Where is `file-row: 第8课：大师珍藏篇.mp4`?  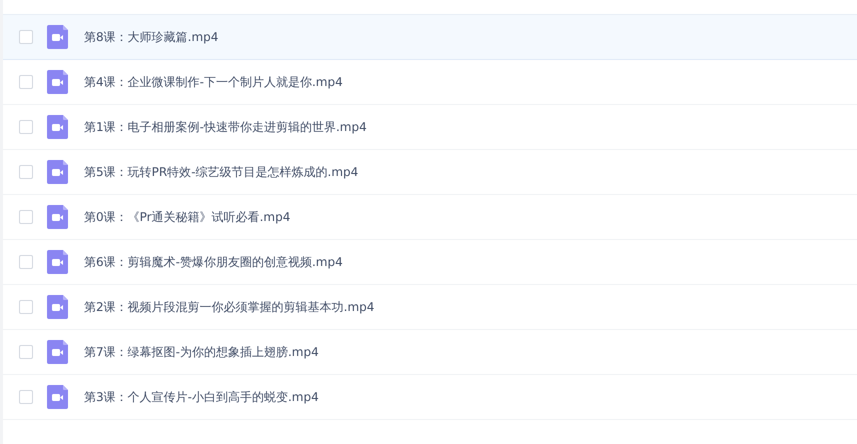 file-row: 第8课：大师珍藏篇.mp4 is located at coordinates (430, 37).